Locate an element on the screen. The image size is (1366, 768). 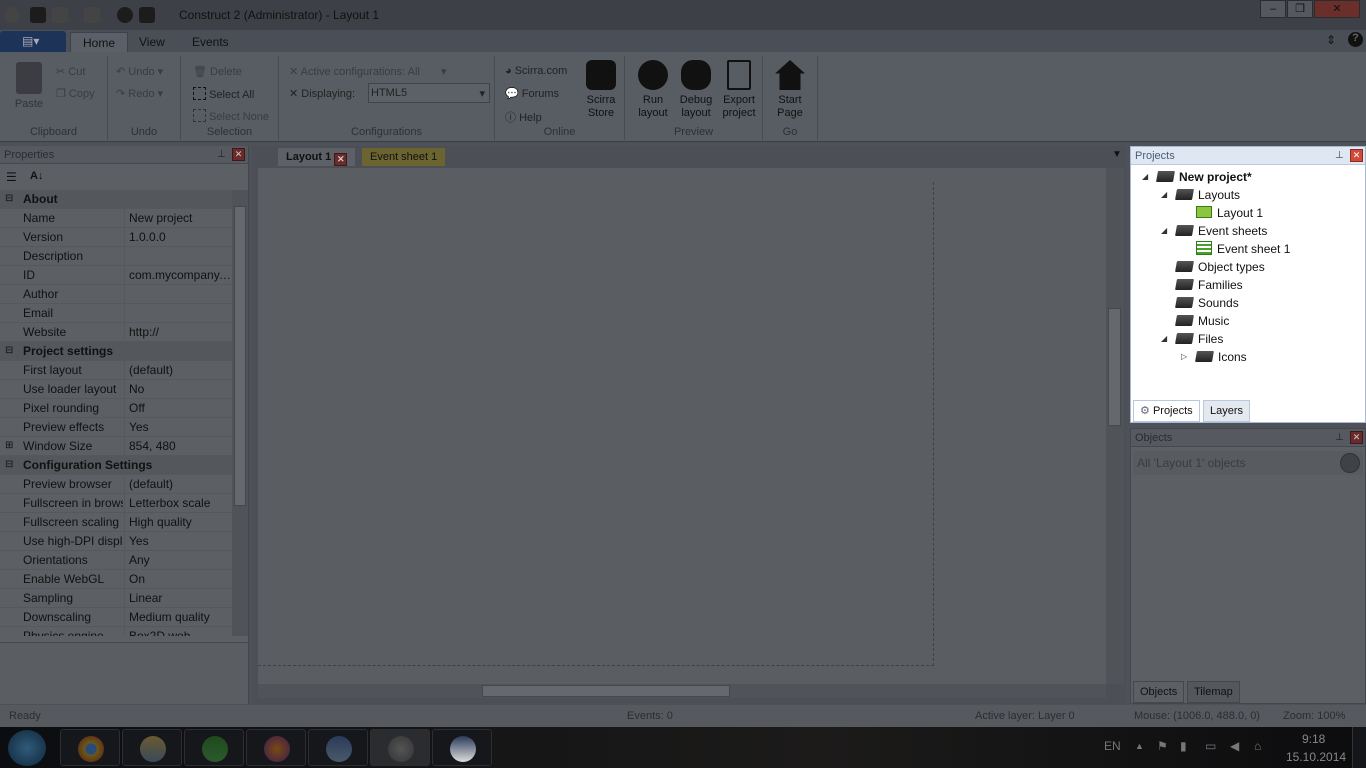
displaying-select: HTML5 ▾ is located at coordinates (429, 93).